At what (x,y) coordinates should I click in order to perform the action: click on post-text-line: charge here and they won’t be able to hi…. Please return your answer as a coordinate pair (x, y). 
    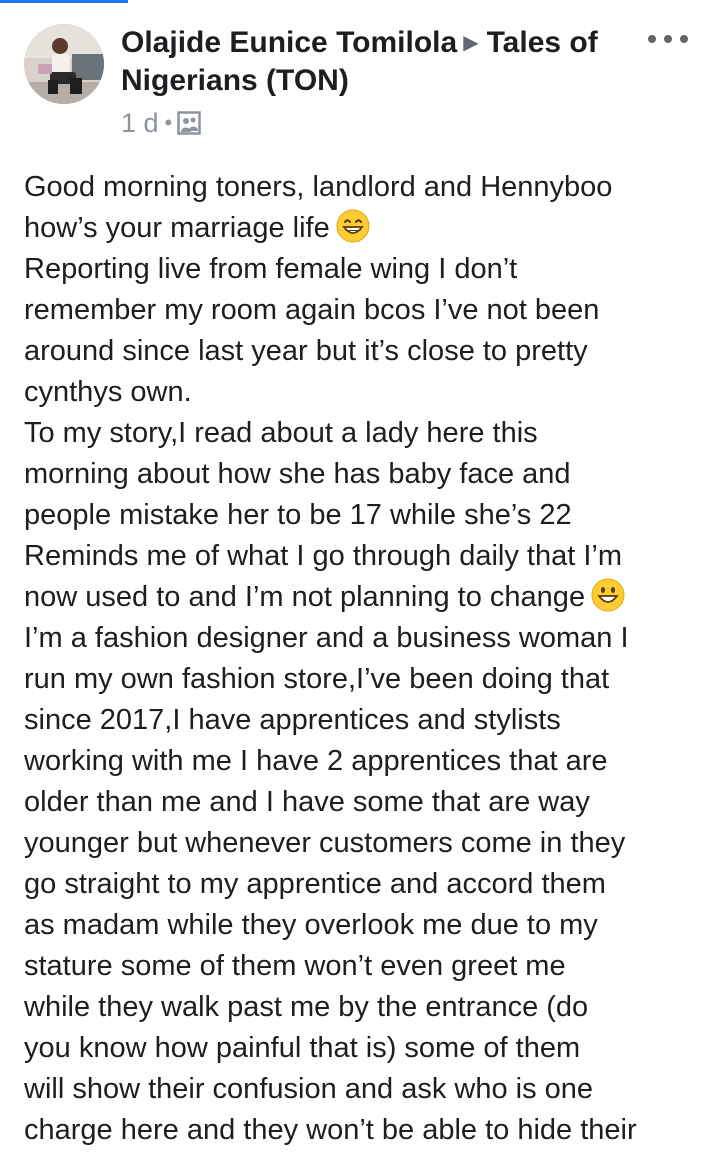
    Looking at the image, I should click on (330, 1130).